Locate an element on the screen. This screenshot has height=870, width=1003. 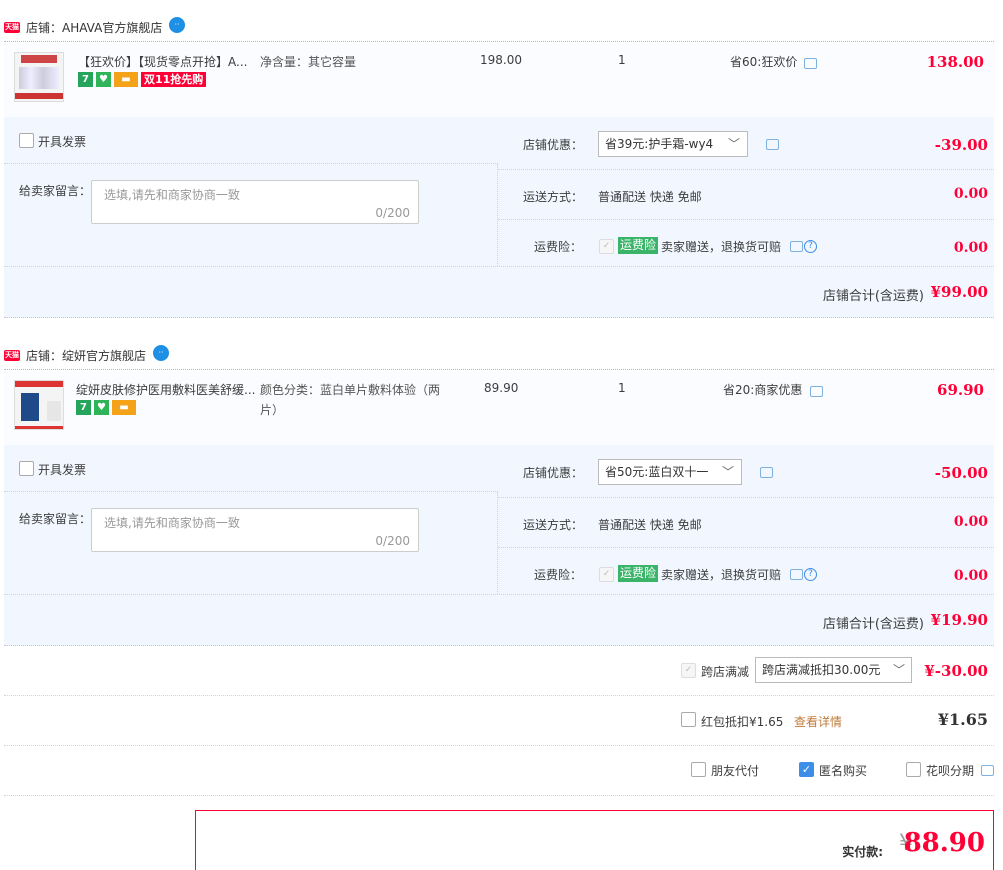
redpacket-label: 红包抵扣¥1.65 is located at coordinates (742, 722).